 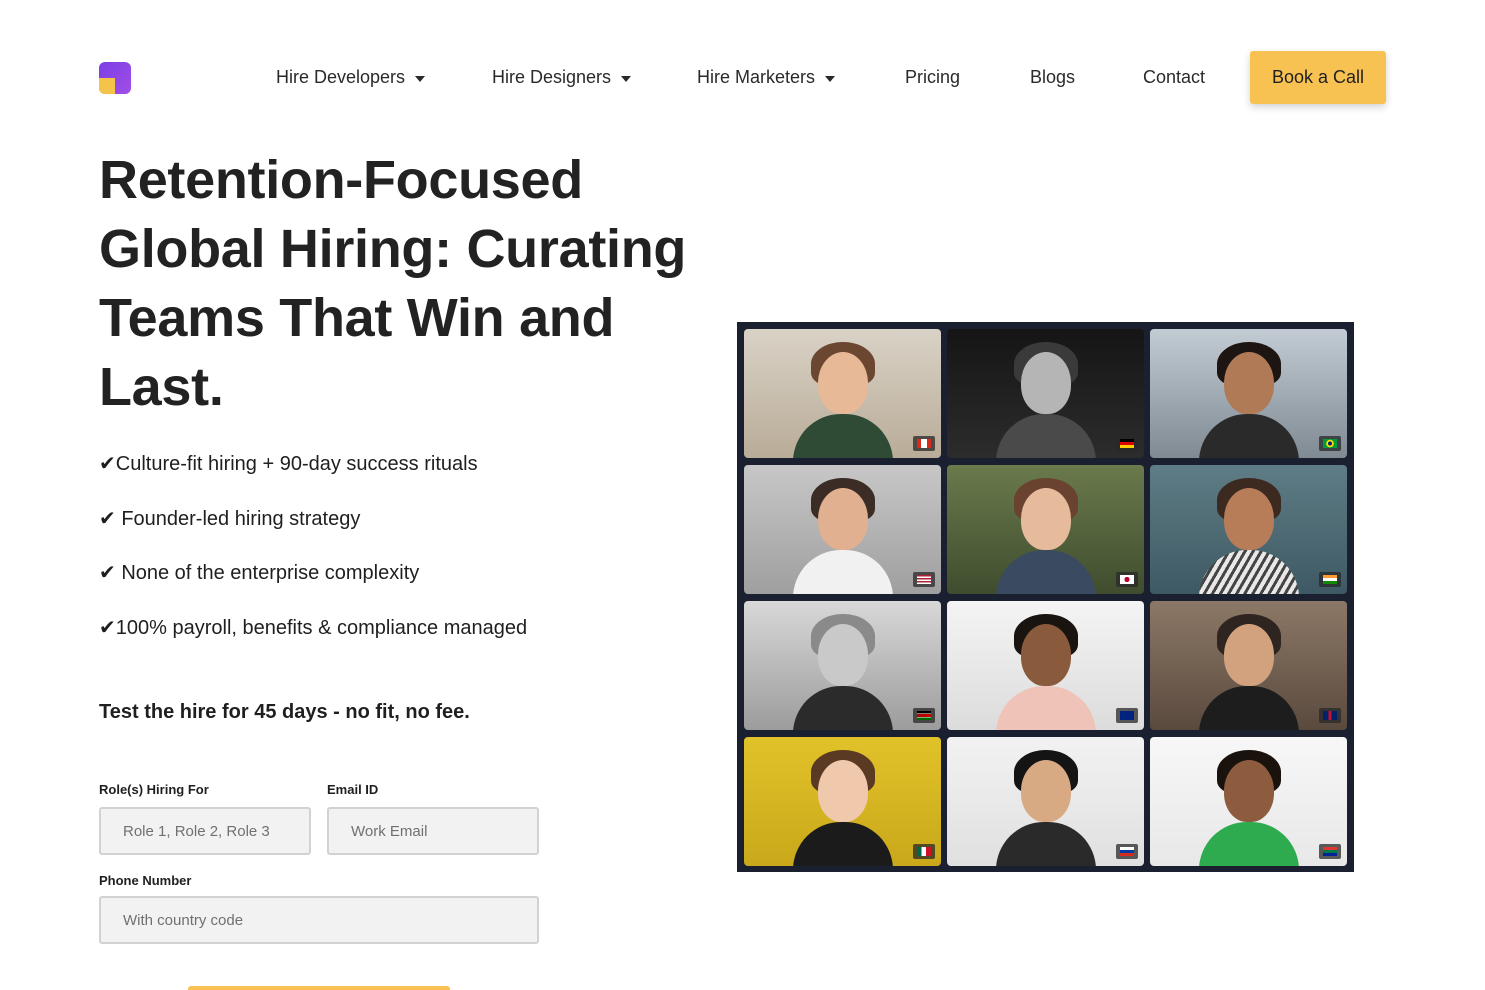 What do you see at coordinates (1248, 393) in the screenshot?
I see `photo-woman-glasses-street` at bounding box center [1248, 393].